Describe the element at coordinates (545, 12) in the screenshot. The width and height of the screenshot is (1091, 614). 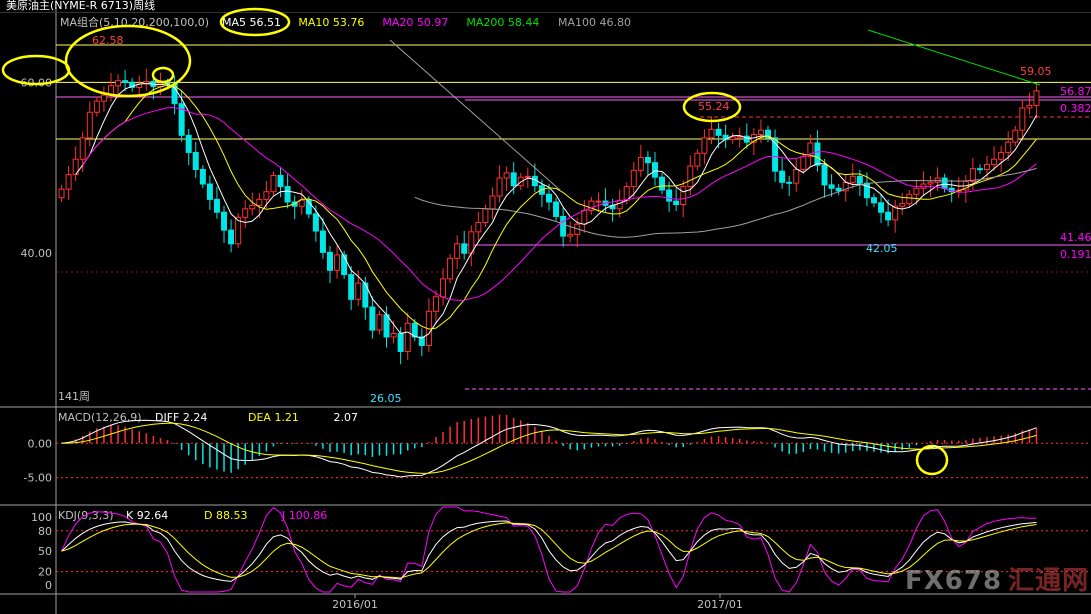
I see `title-underline` at that location.